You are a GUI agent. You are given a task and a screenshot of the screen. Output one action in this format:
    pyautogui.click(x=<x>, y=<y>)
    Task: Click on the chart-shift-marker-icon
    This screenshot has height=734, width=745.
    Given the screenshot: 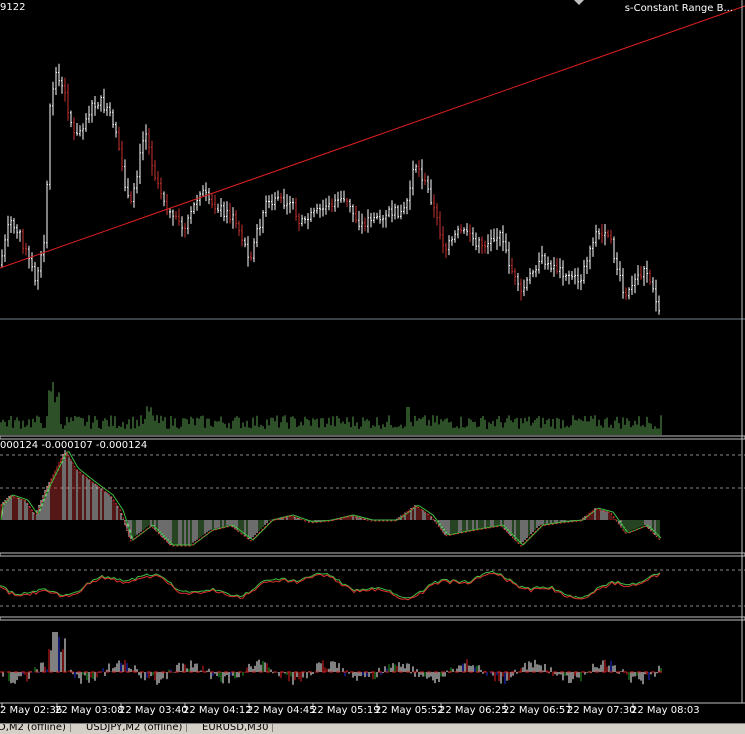 What is the action you would take?
    pyautogui.click(x=579, y=2)
    